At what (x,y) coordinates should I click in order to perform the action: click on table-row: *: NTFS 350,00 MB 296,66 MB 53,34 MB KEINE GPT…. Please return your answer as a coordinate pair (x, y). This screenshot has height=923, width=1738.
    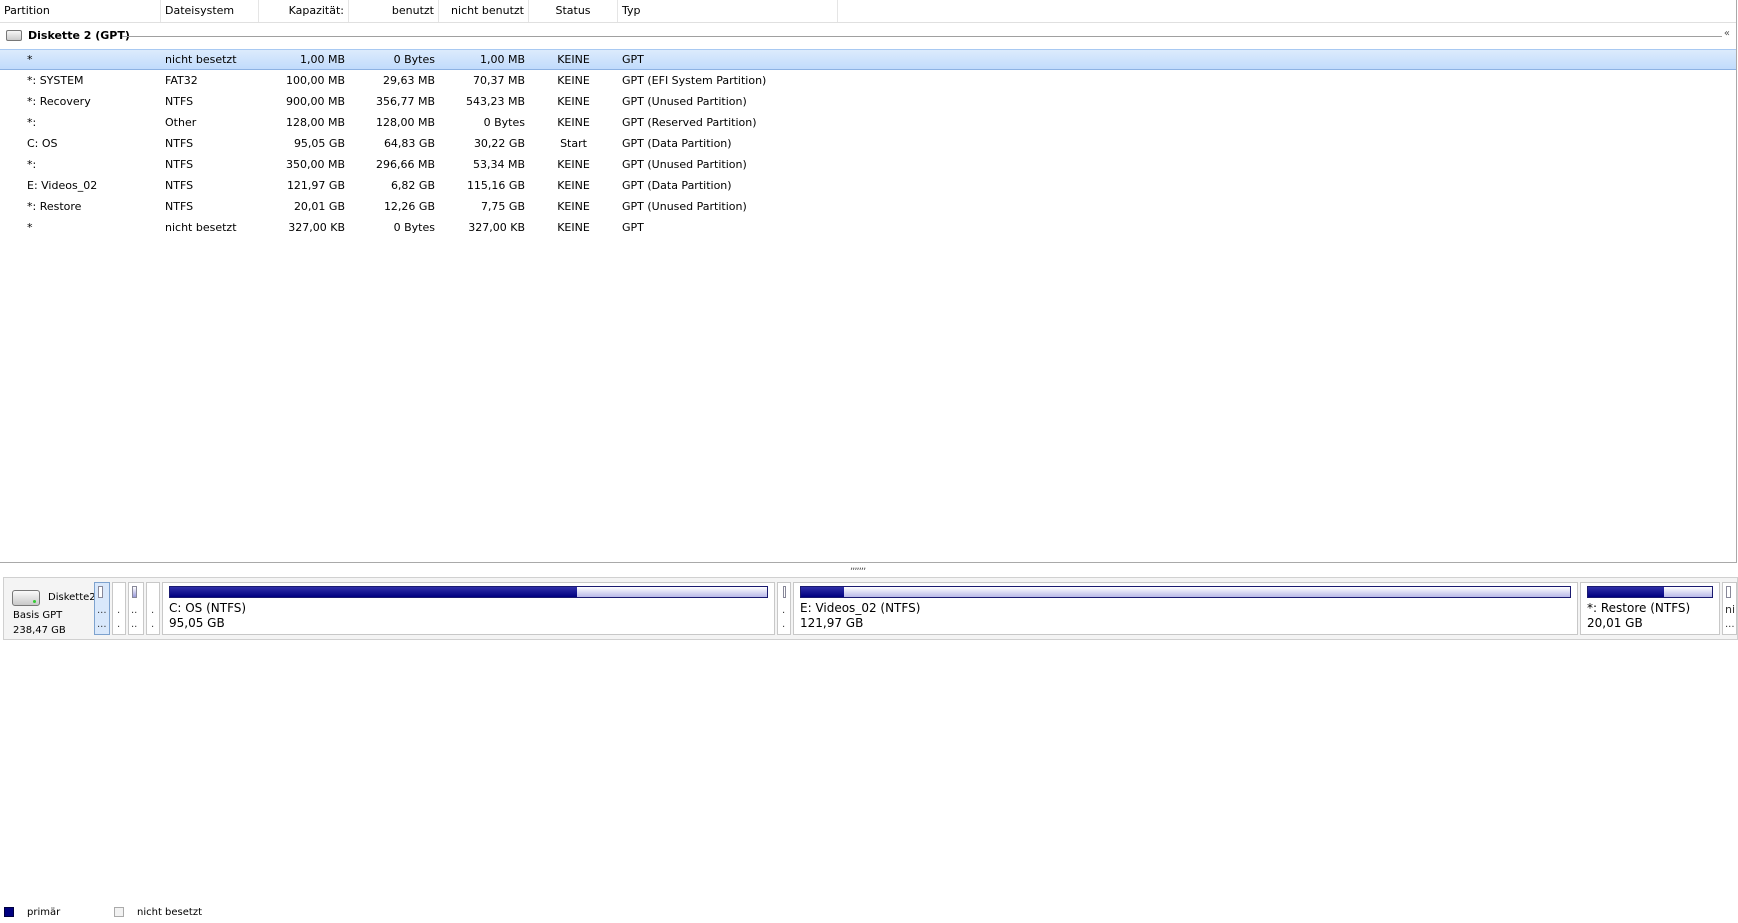
    Looking at the image, I should click on (868, 164).